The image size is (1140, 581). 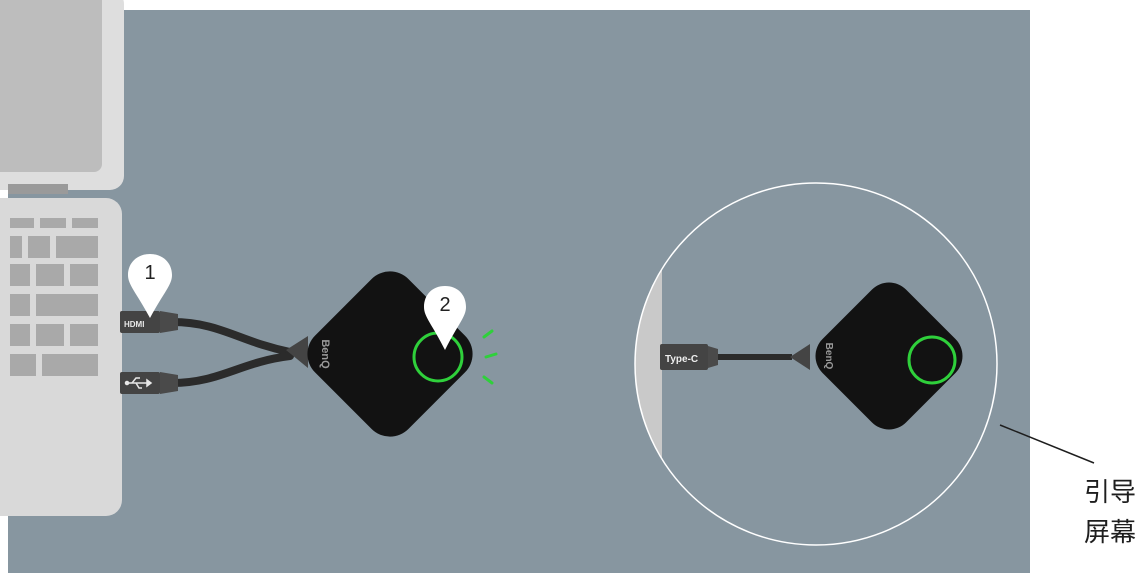 What do you see at coordinates (1110, 533) in the screenshot?
I see `callout-label-line-2: 屏幕` at bounding box center [1110, 533].